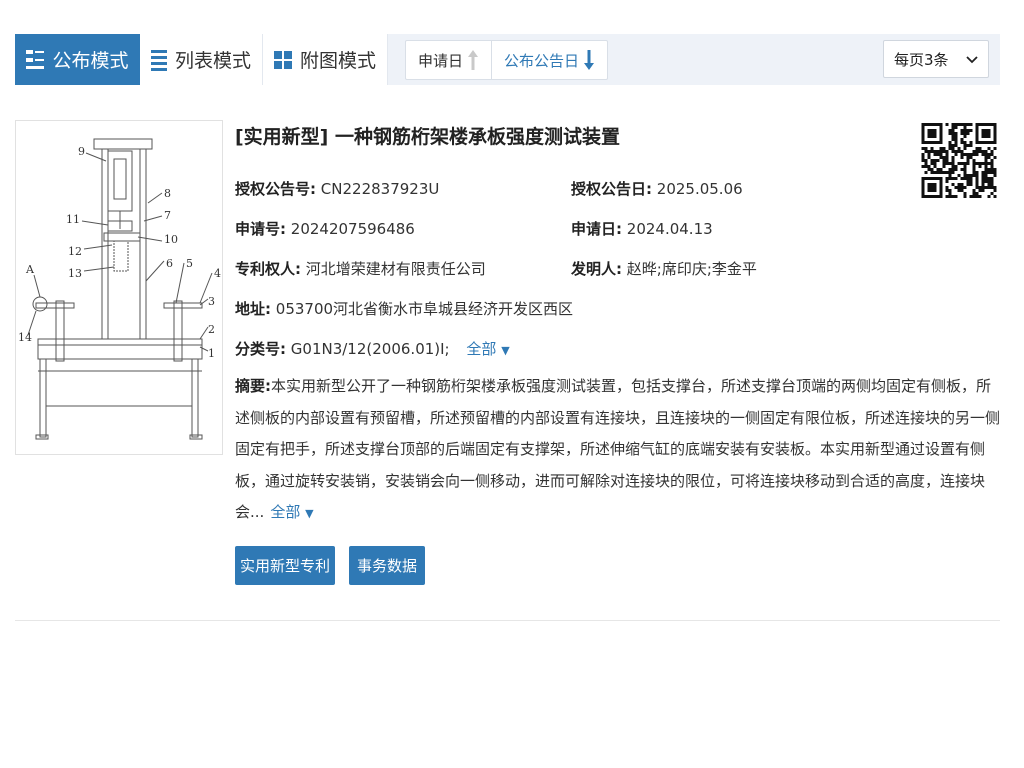 The width and height of the screenshot is (1024, 768). I want to click on per-page-select: 每页3条, so click(936, 59).